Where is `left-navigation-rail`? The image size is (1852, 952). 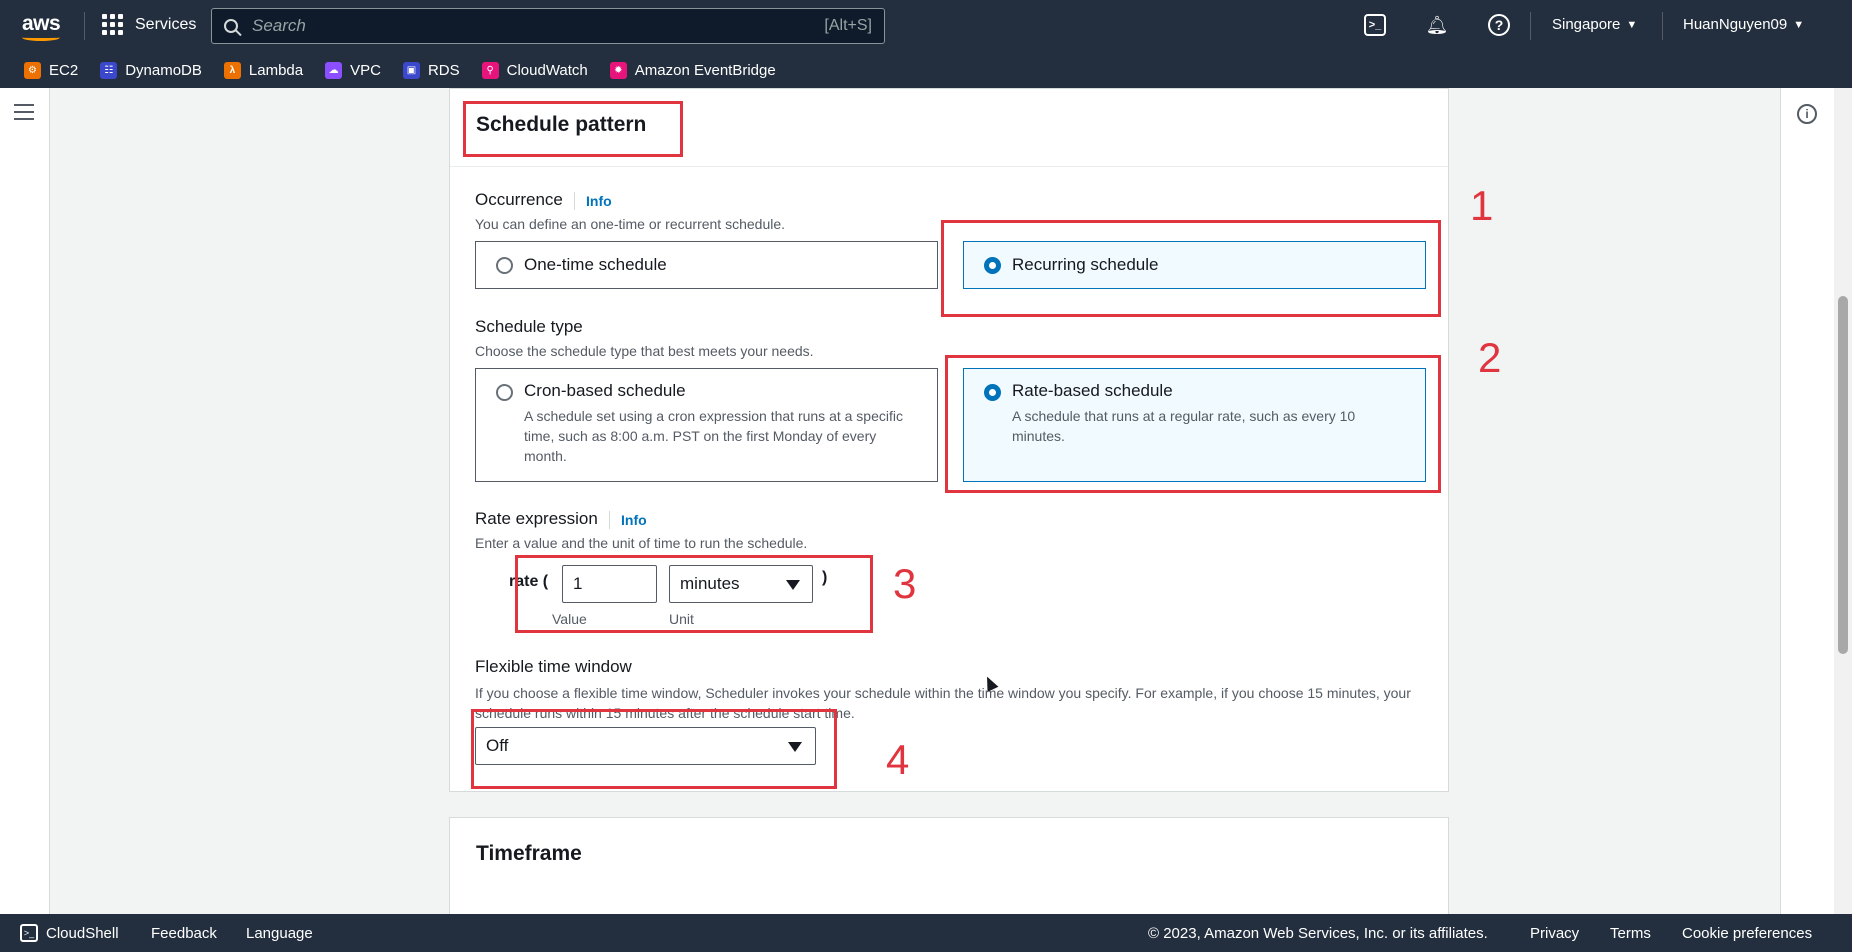
left-navigation-rail is located at coordinates (25, 501).